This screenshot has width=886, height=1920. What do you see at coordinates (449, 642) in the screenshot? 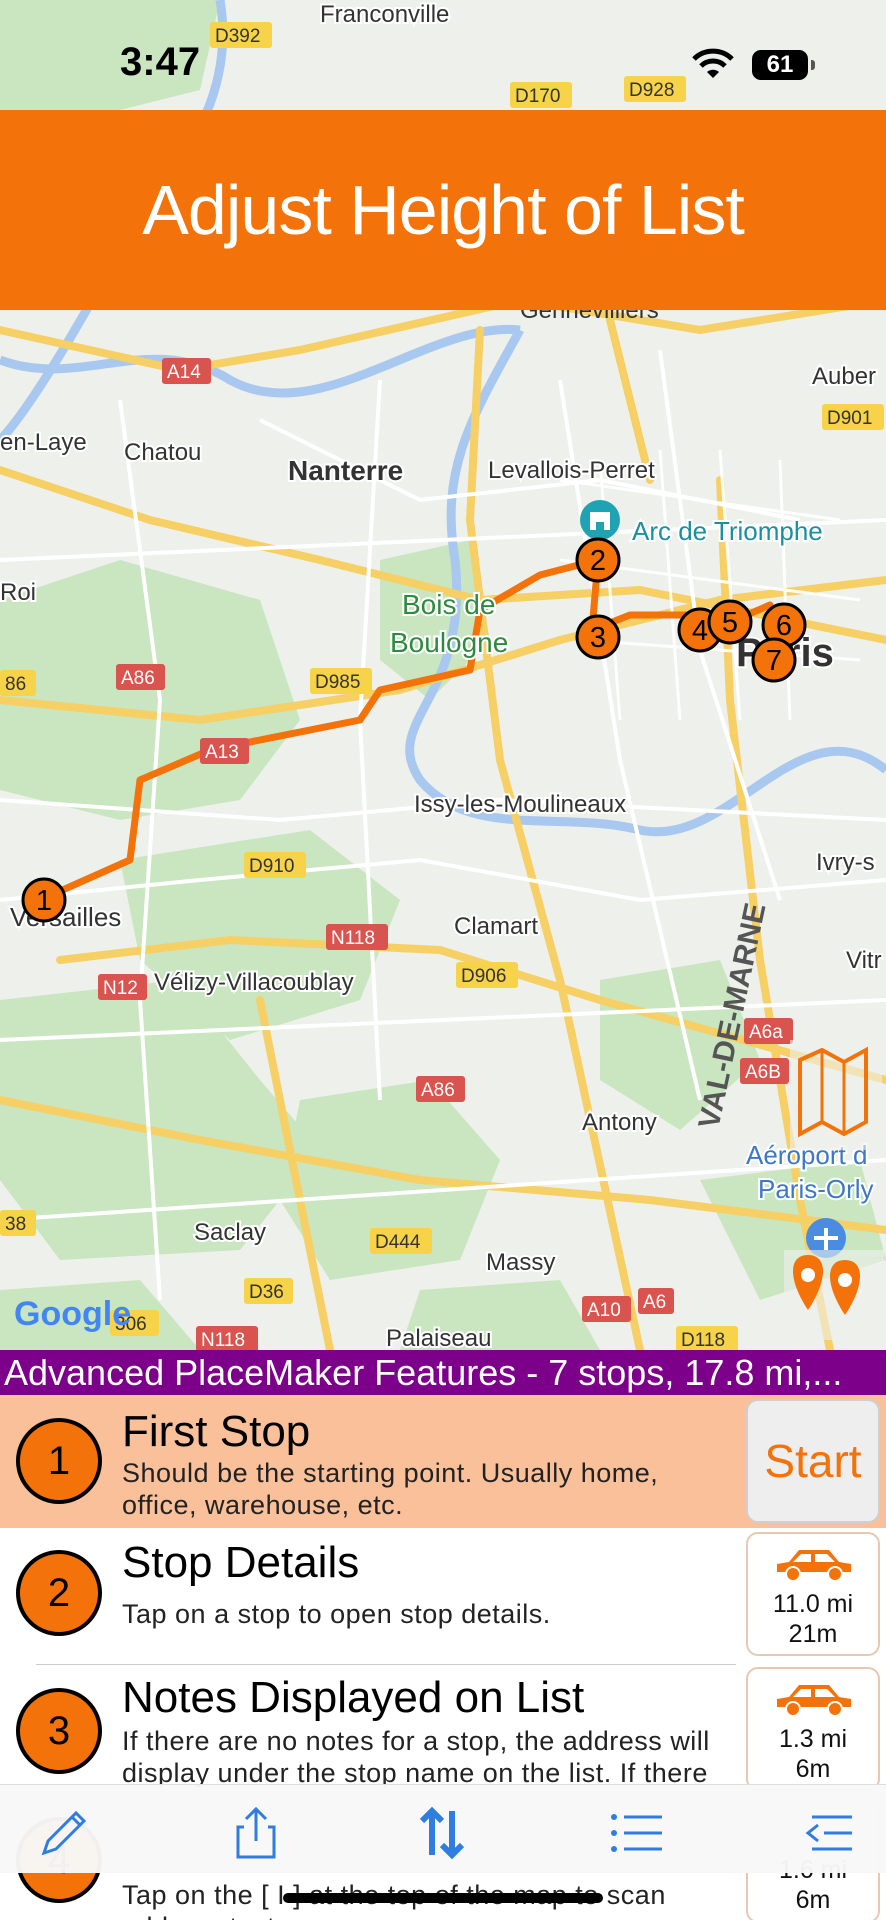
I see `place-label: Boulogne` at bounding box center [449, 642].